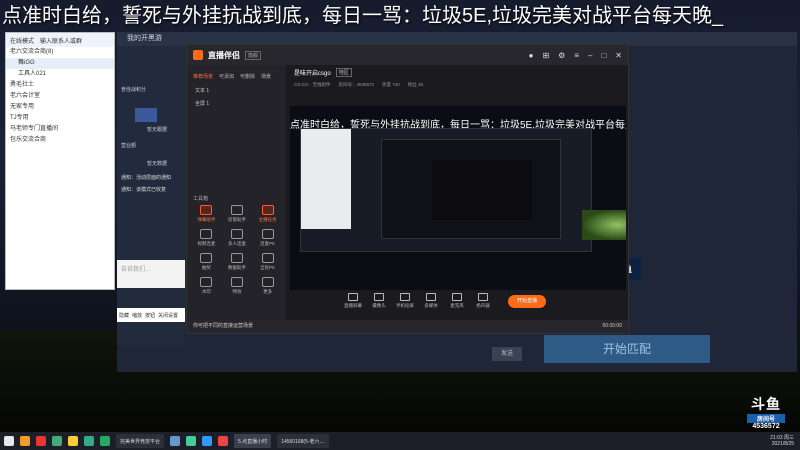 This screenshot has width=800, height=450. What do you see at coordinates (61, 40) in the screenshot?
I see `qq-search-input: 输入联系人或群` at bounding box center [61, 40].